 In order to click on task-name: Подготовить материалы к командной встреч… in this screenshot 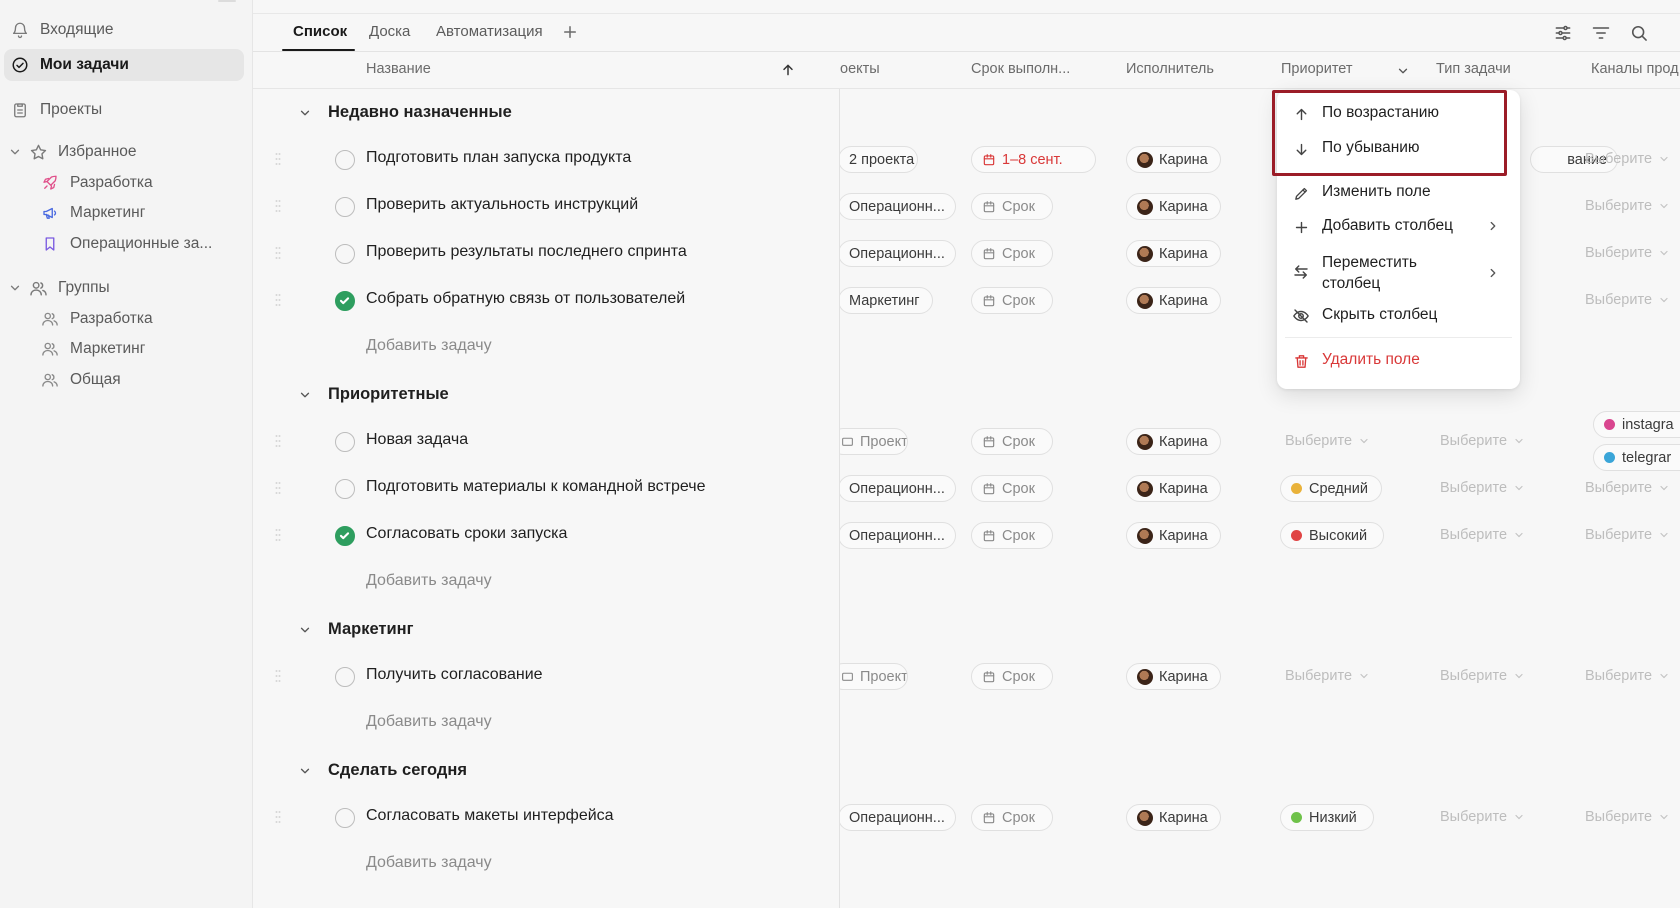, I will do `click(535, 487)`.